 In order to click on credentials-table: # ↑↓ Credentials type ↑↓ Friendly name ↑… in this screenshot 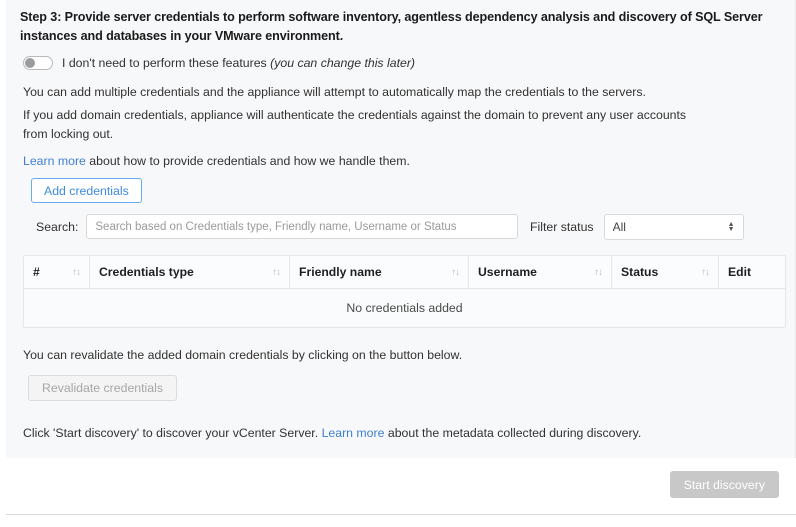, I will do `click(404, 291)`.